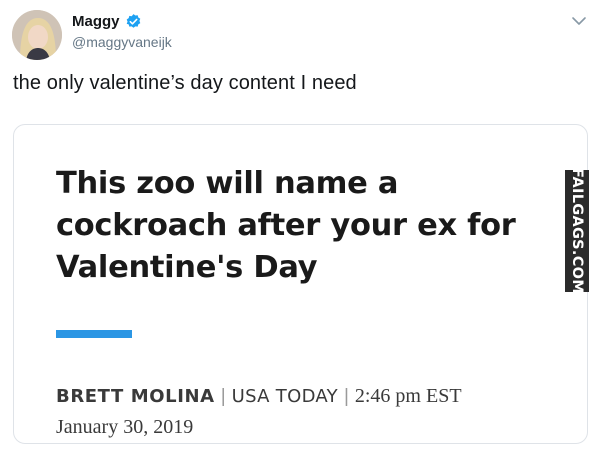  I want to click on publish-date: January 30, 2019, so click(125, 427).